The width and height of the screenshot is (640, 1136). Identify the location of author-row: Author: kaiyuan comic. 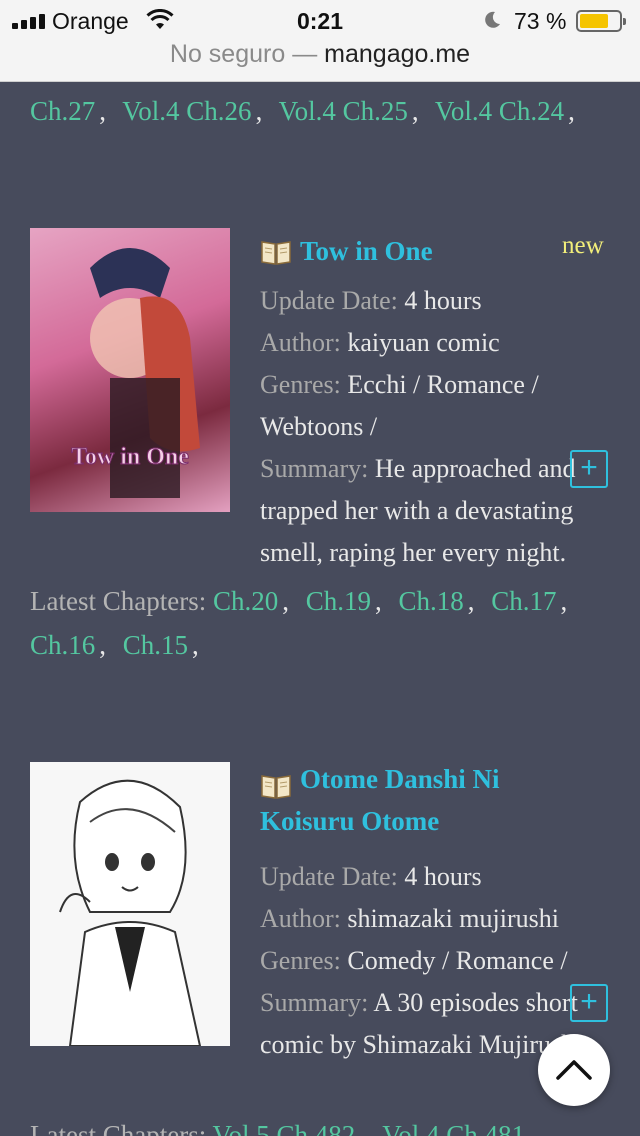
(380, 342).